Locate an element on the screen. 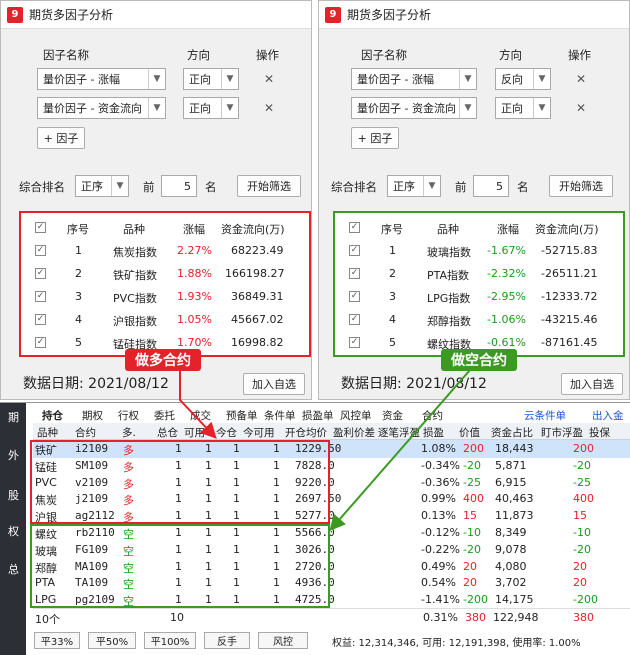 This screenshot has width=630, height=655. long-arrow is located at coordinates (198, 404).